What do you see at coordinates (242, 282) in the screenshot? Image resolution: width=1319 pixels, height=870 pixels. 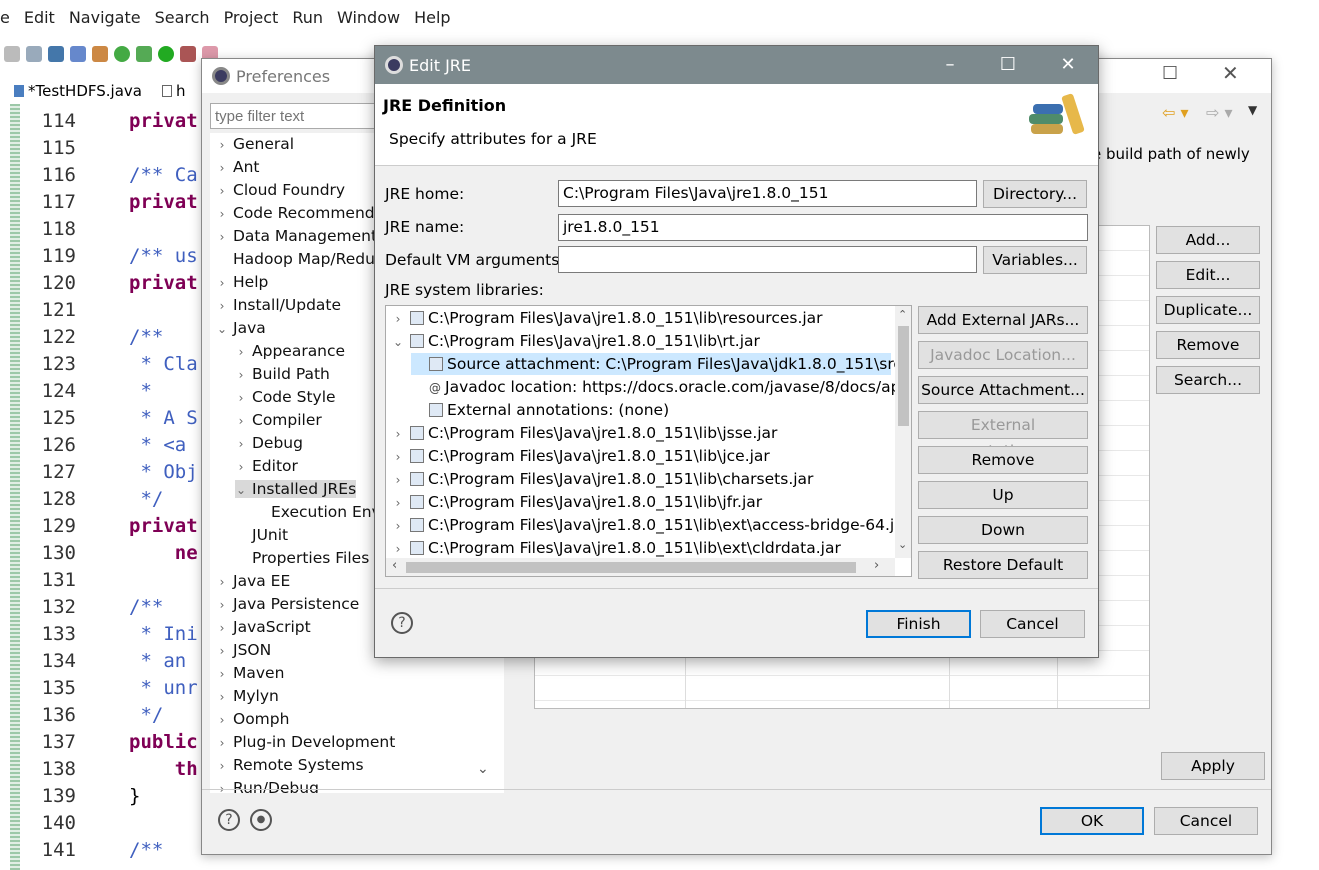 I see `tree-item: › Help` at bounding box center [242, 282].